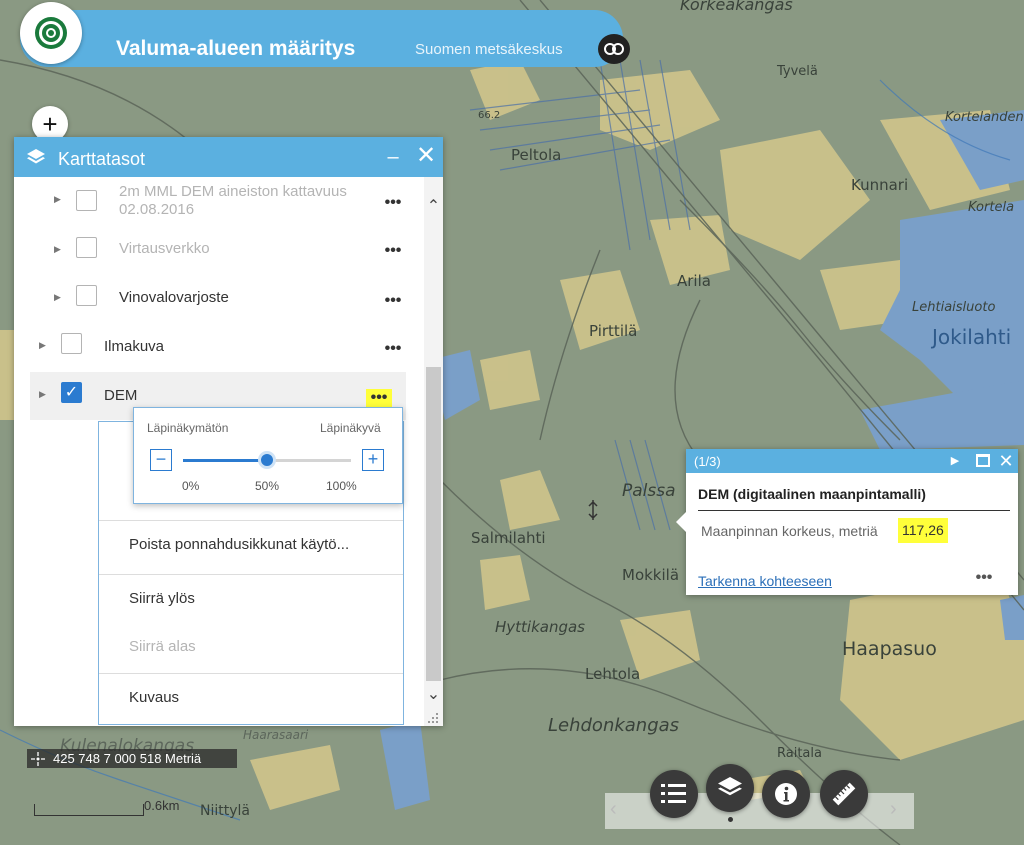 Image resolution: width=1024 pixels, height=845 pixels. Describe the element at coordinates (162, 805) in the screenshot. I see `scale-label: 0.6km` at that location.